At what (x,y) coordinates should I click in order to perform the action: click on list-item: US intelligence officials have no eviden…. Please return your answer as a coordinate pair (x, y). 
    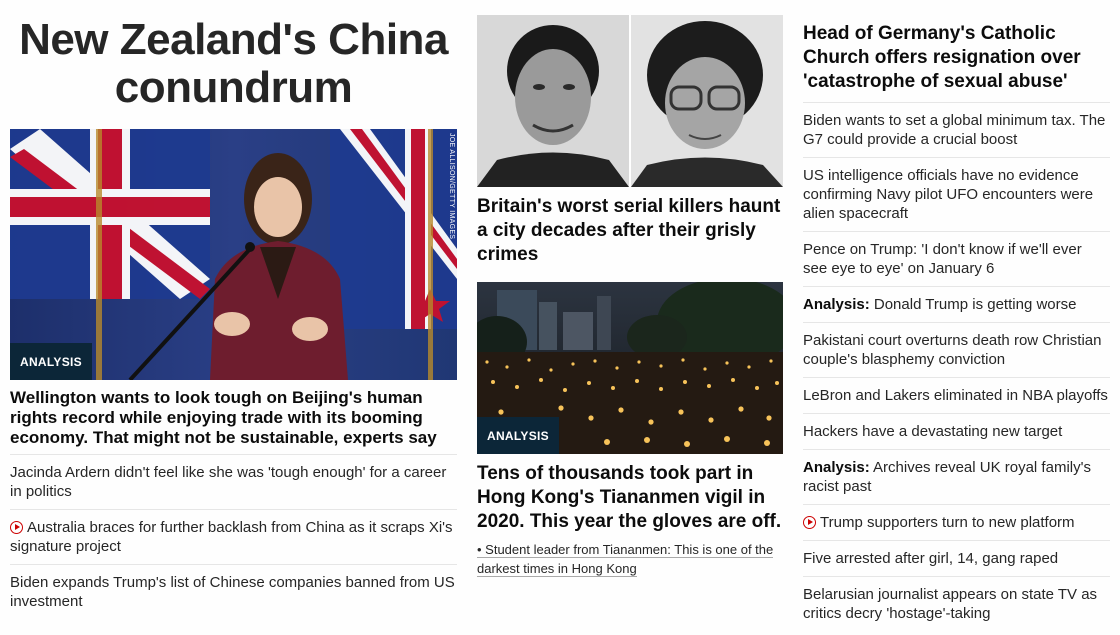
    Looking at the image, I should click on (956, 194).